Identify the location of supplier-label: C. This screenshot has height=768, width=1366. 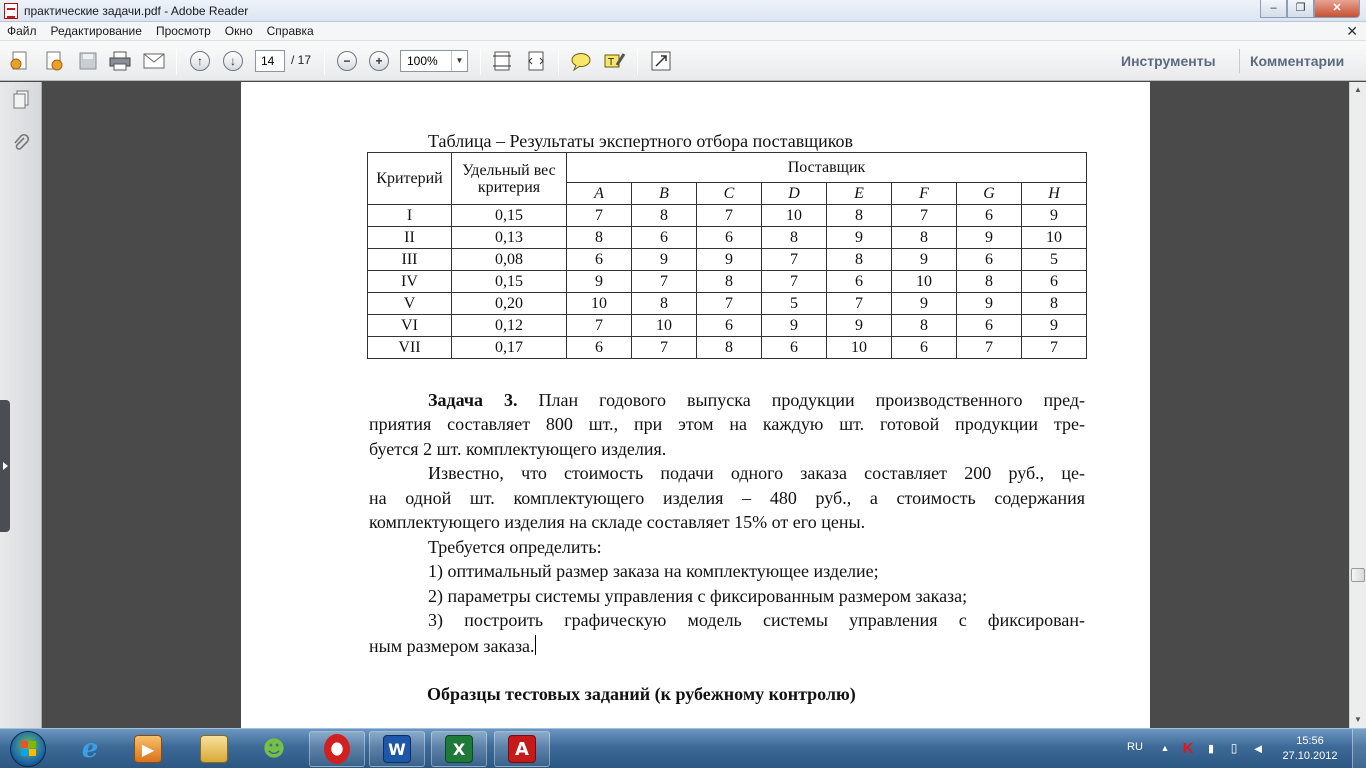
(729, 193).